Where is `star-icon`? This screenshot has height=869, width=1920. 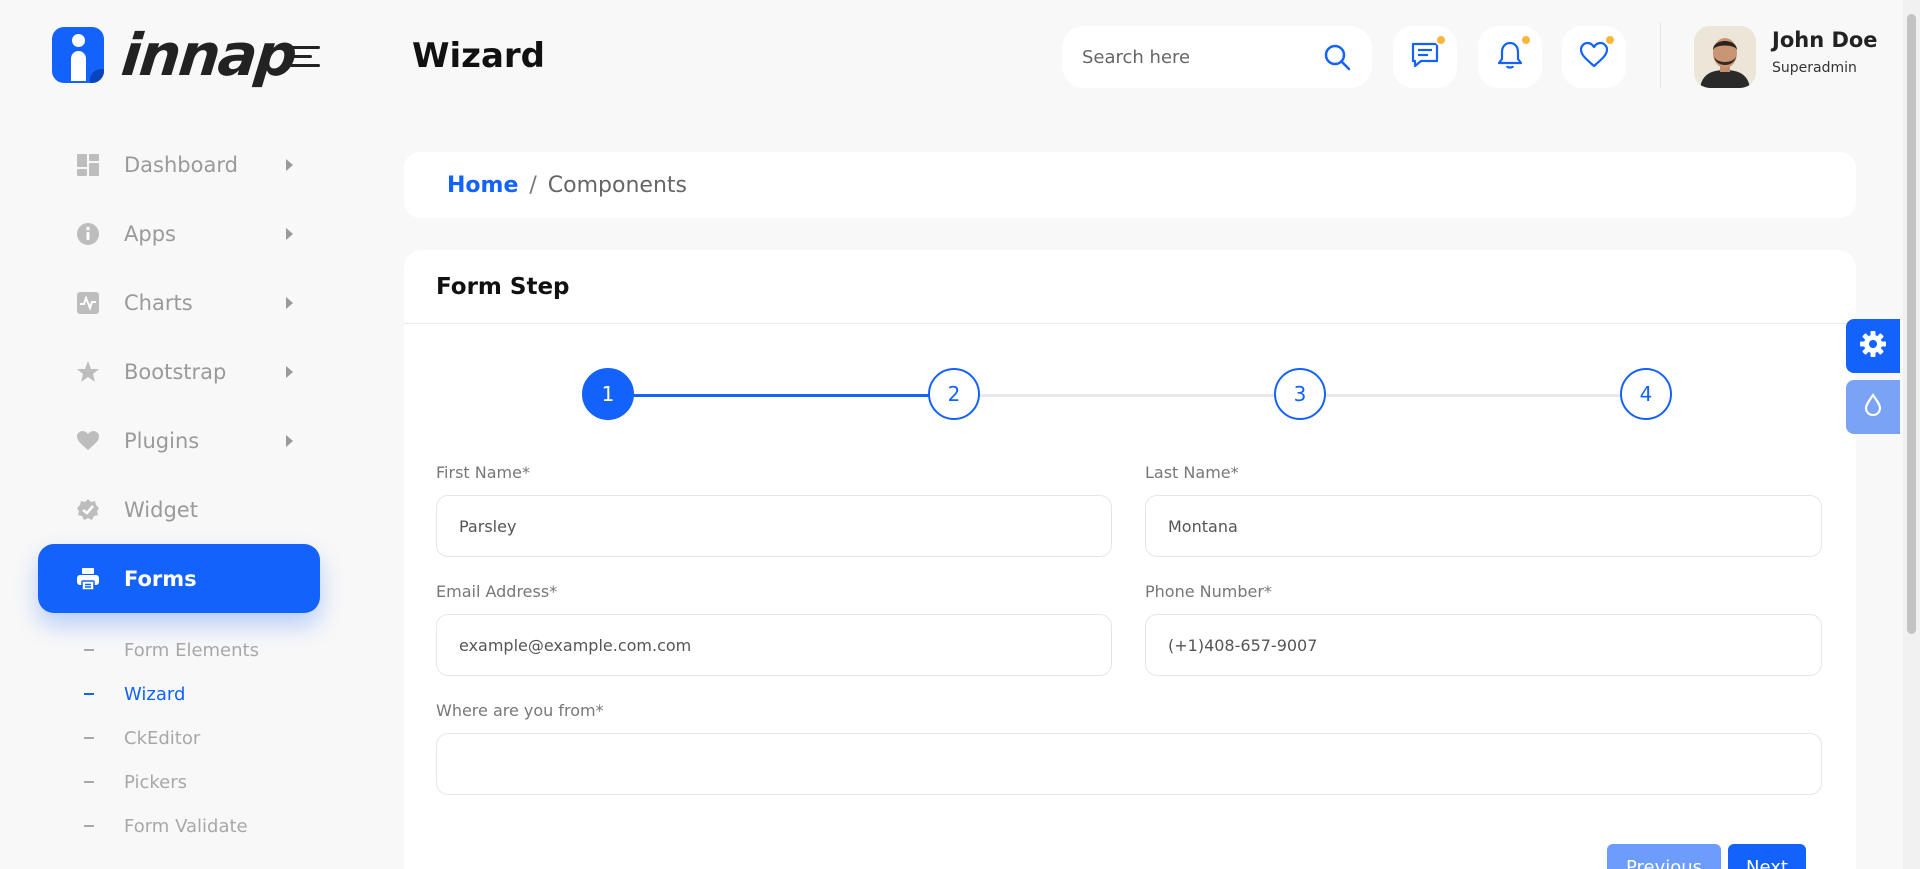
star-icon is located at coordinates (88, 372).